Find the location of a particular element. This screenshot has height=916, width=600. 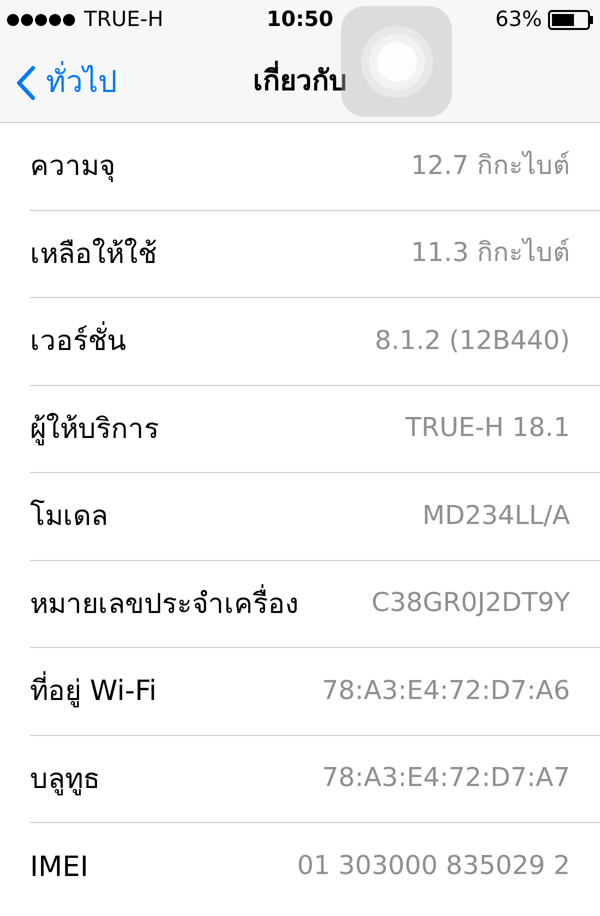

row-label: หมายเลขประจำเครื่อง is located at coordinates (164, 603).